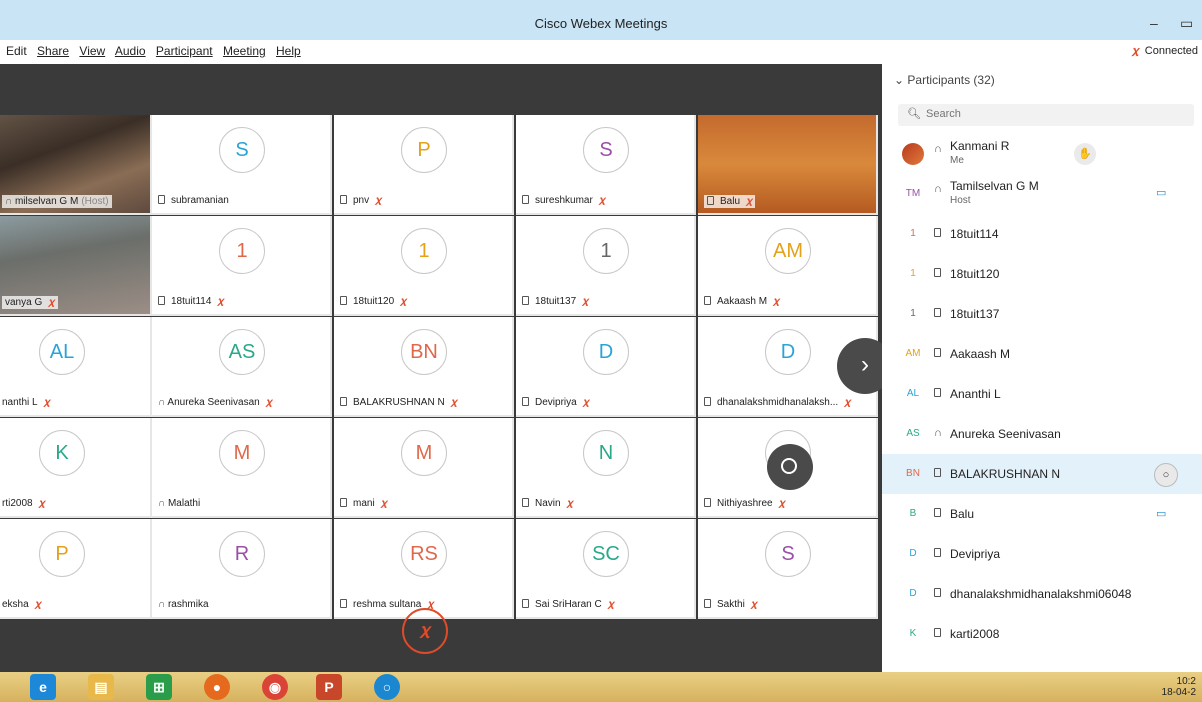 Image resolution: width=1202 pixels, height=702 pixels. What do you see at coordinates (191, 301) in the screenshot?
I see `tile-name: 18tuit114 𝛘` at bounding box center [191, 301].